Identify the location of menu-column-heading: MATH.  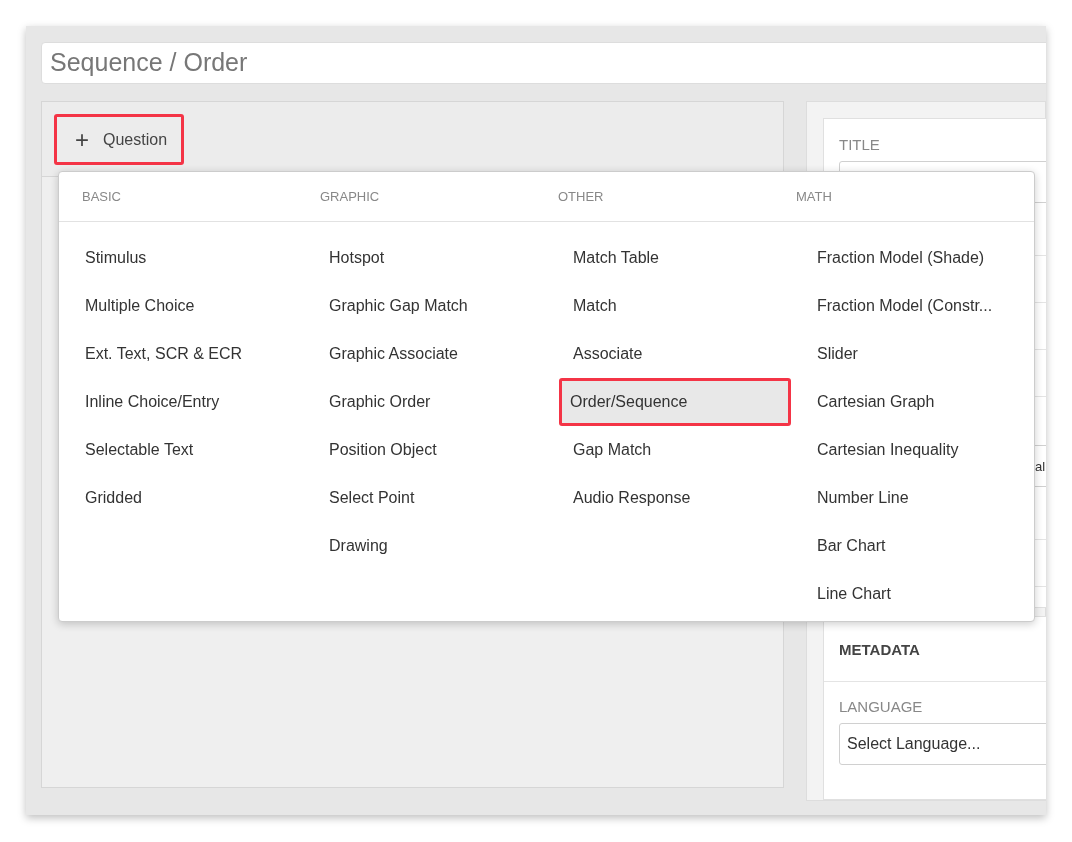
(814, 196).